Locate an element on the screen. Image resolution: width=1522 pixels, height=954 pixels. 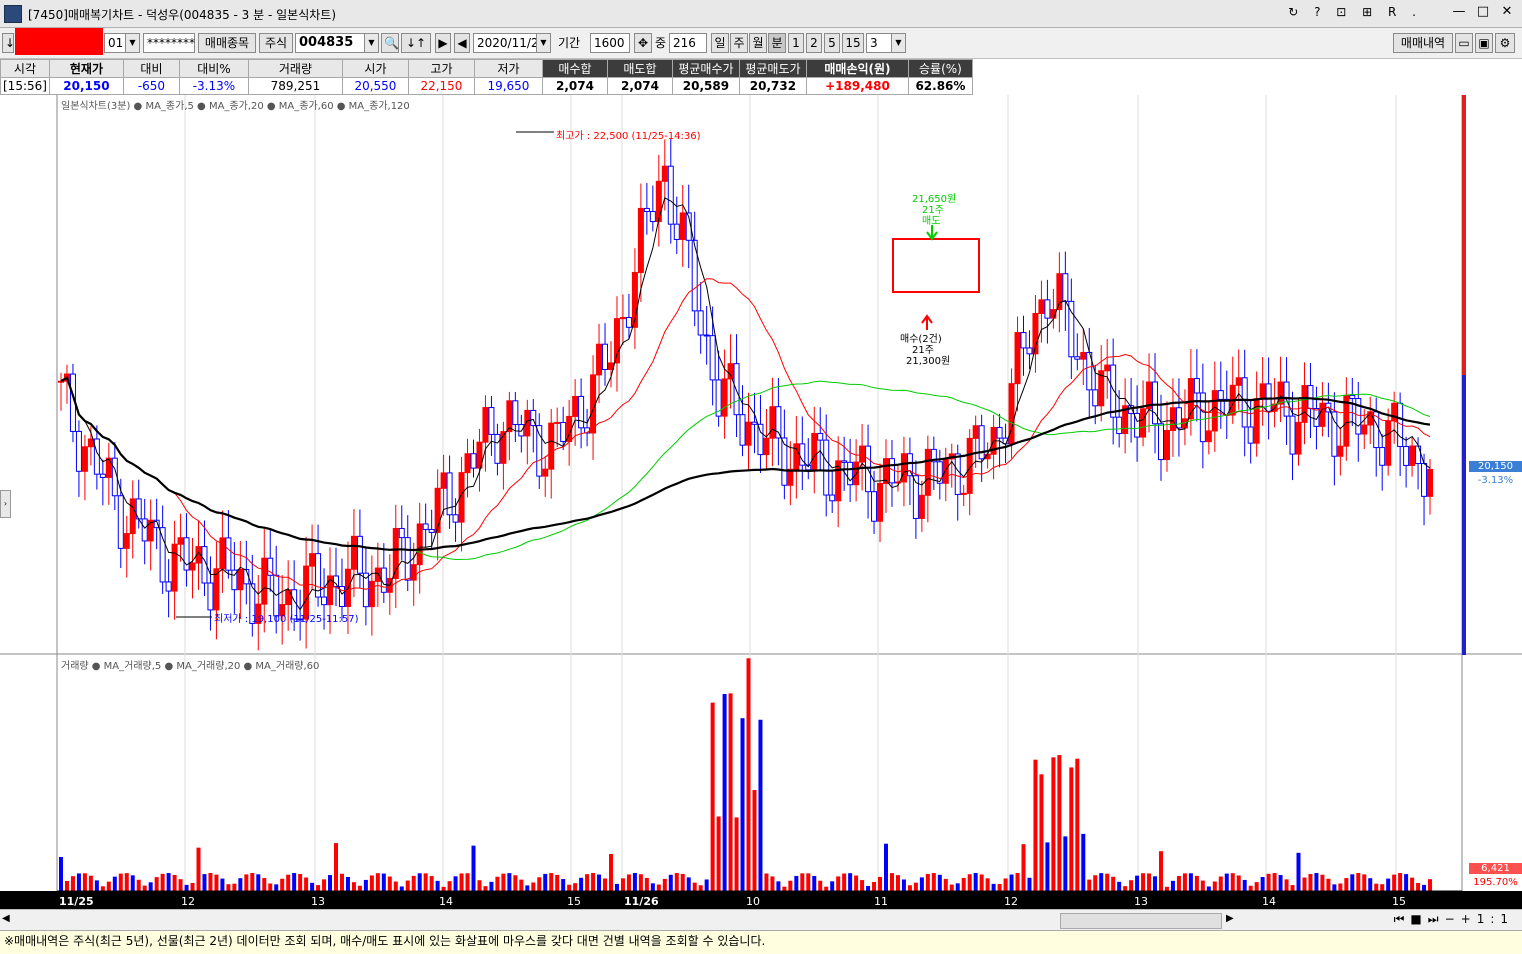
minute-button: 분 is located at coordinates (777, 43).